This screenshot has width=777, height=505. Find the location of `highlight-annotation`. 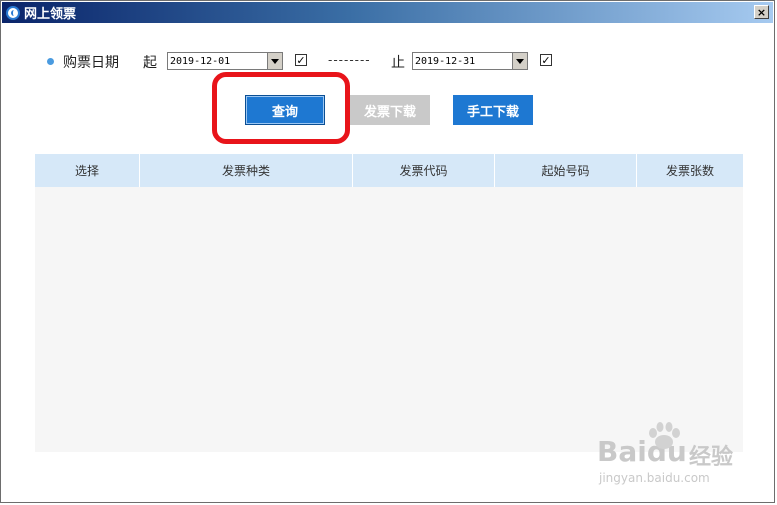

highlight-annotation is located at coordinates (281, 108).